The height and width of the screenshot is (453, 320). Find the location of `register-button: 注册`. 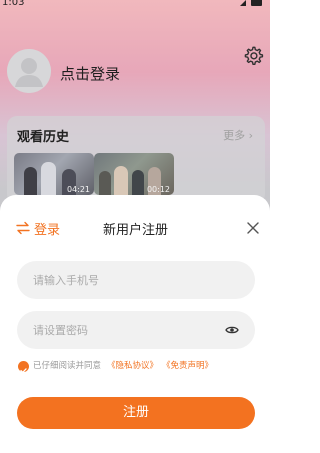

register-button: 注册 is located at coordinates (136, 413).